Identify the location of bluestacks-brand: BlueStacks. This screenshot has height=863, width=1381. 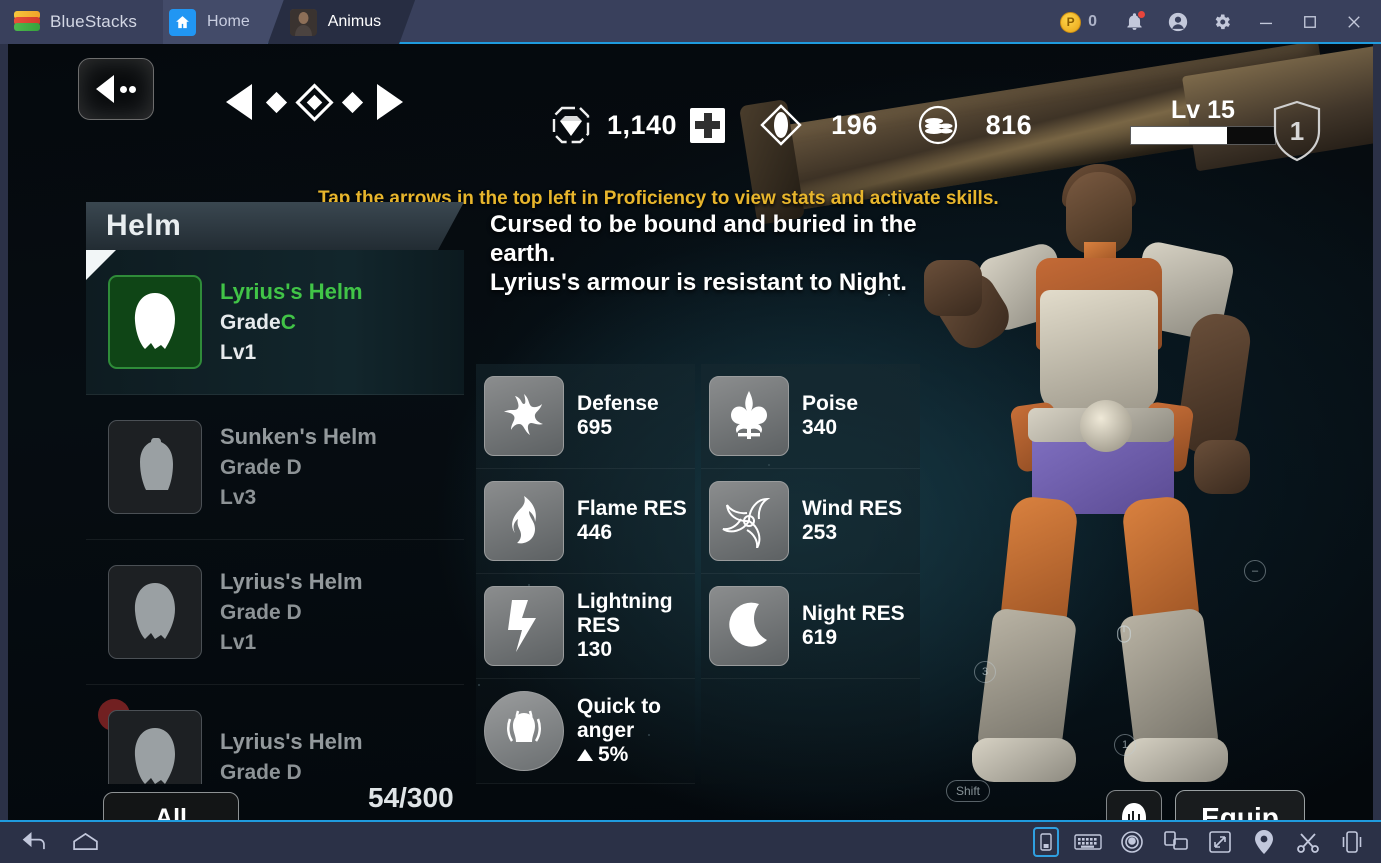
(82, 22).